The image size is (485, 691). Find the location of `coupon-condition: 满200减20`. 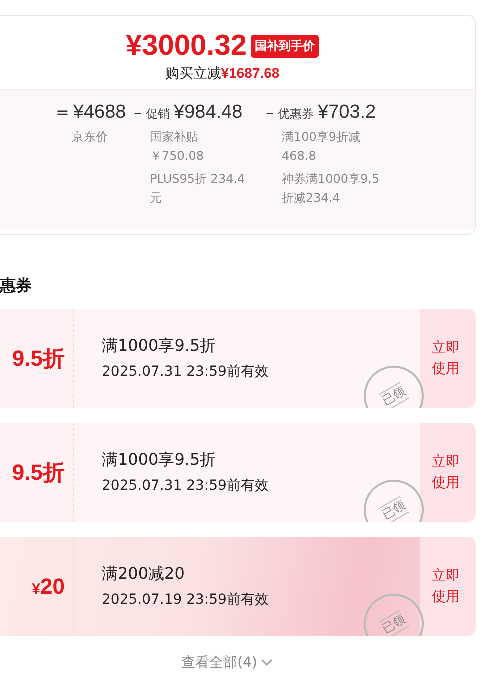

coupon-condition: 满200减20 is located at coordinates (144, 574).